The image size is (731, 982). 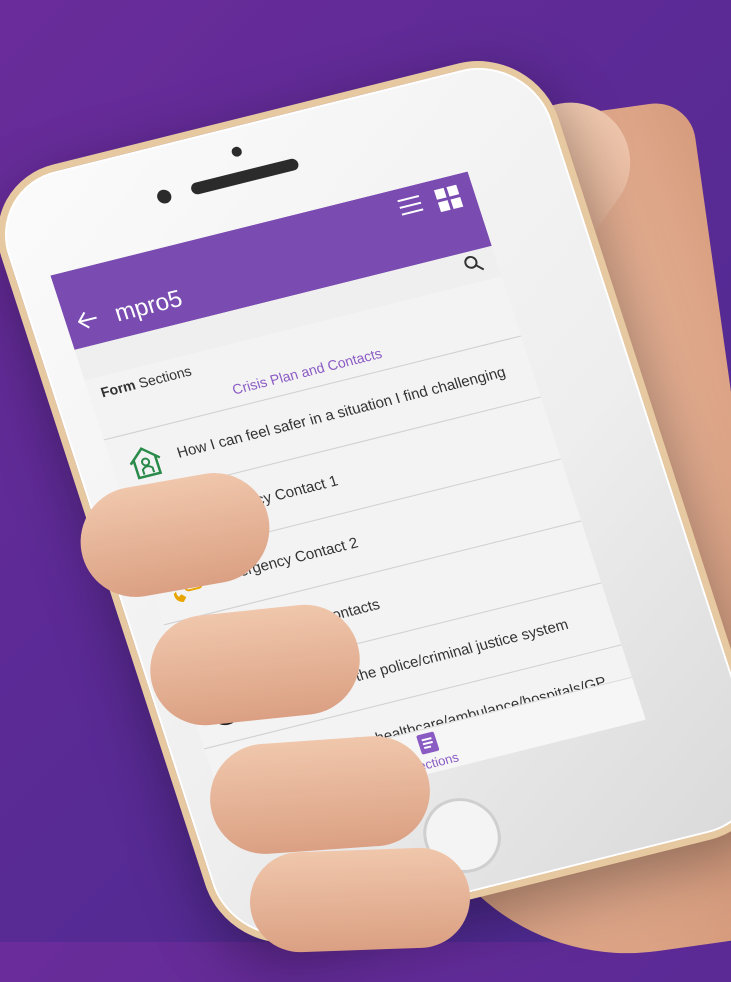 What do you see at coordinates (427, 742) in the screenshot?
I see `document-icon` at bounding box center [427, 742].